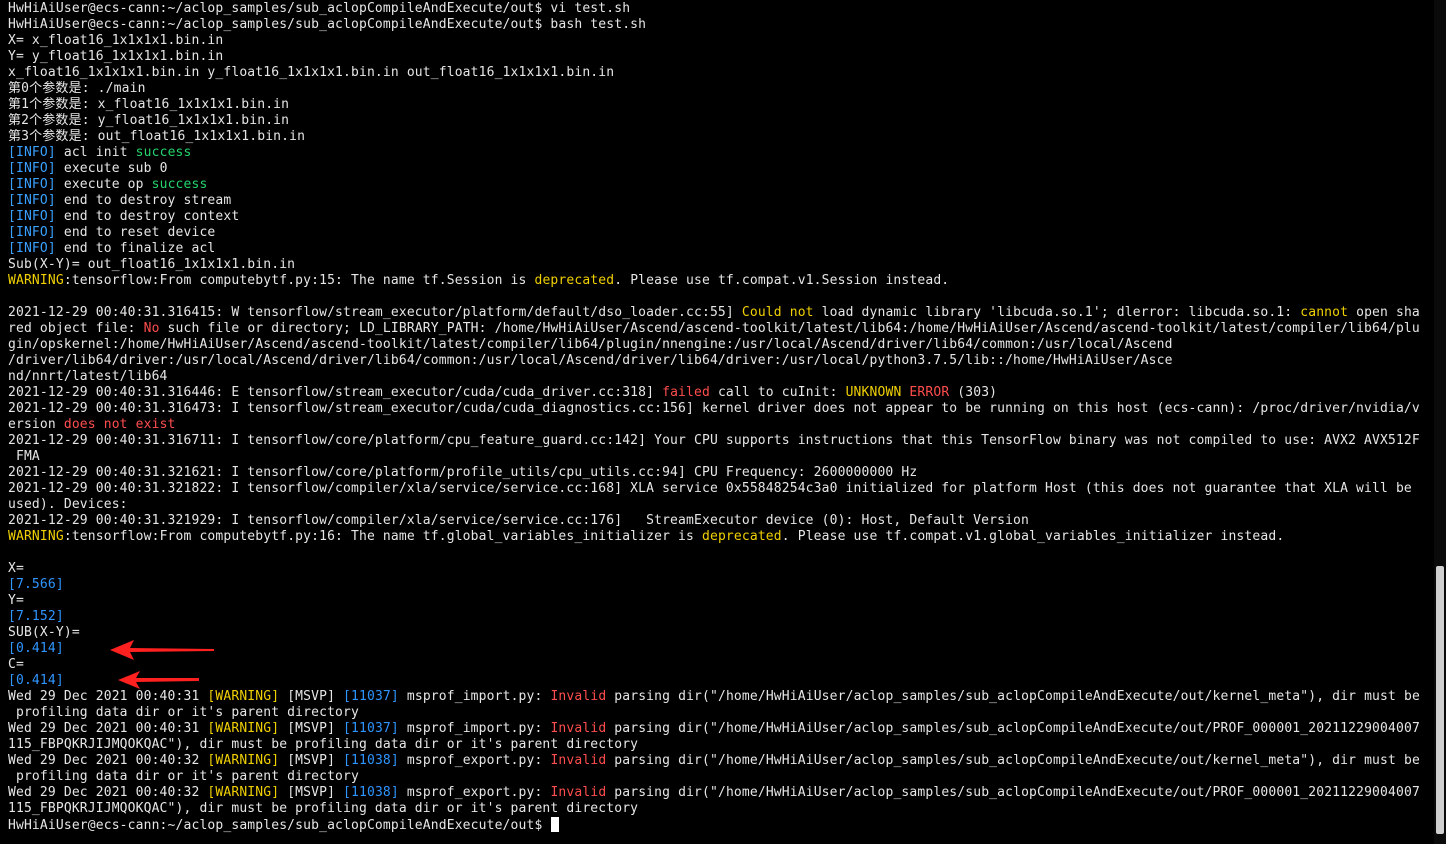  I want to click on terminal-text: red object file:, so click(76, 328).